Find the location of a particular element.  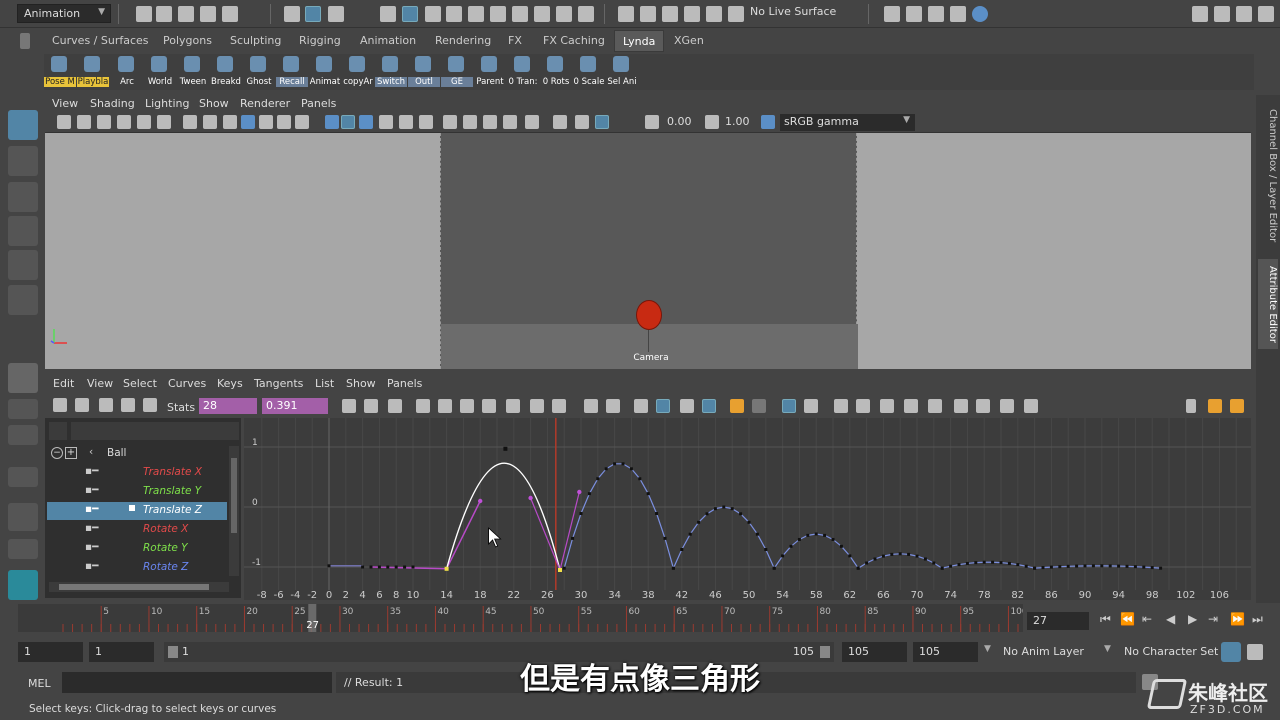

curve-display-icon is located at coordinates (1007, 406).